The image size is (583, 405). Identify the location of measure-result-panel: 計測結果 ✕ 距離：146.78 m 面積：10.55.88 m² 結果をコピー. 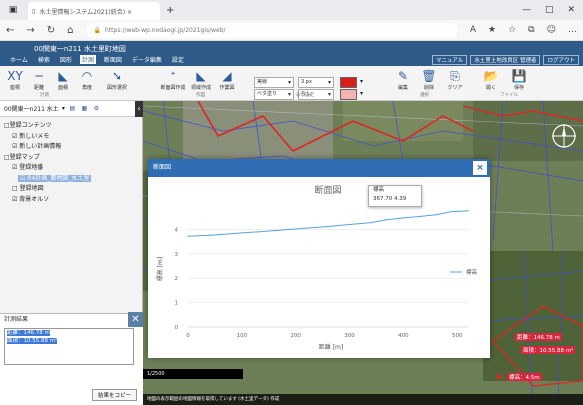
(71, 358).